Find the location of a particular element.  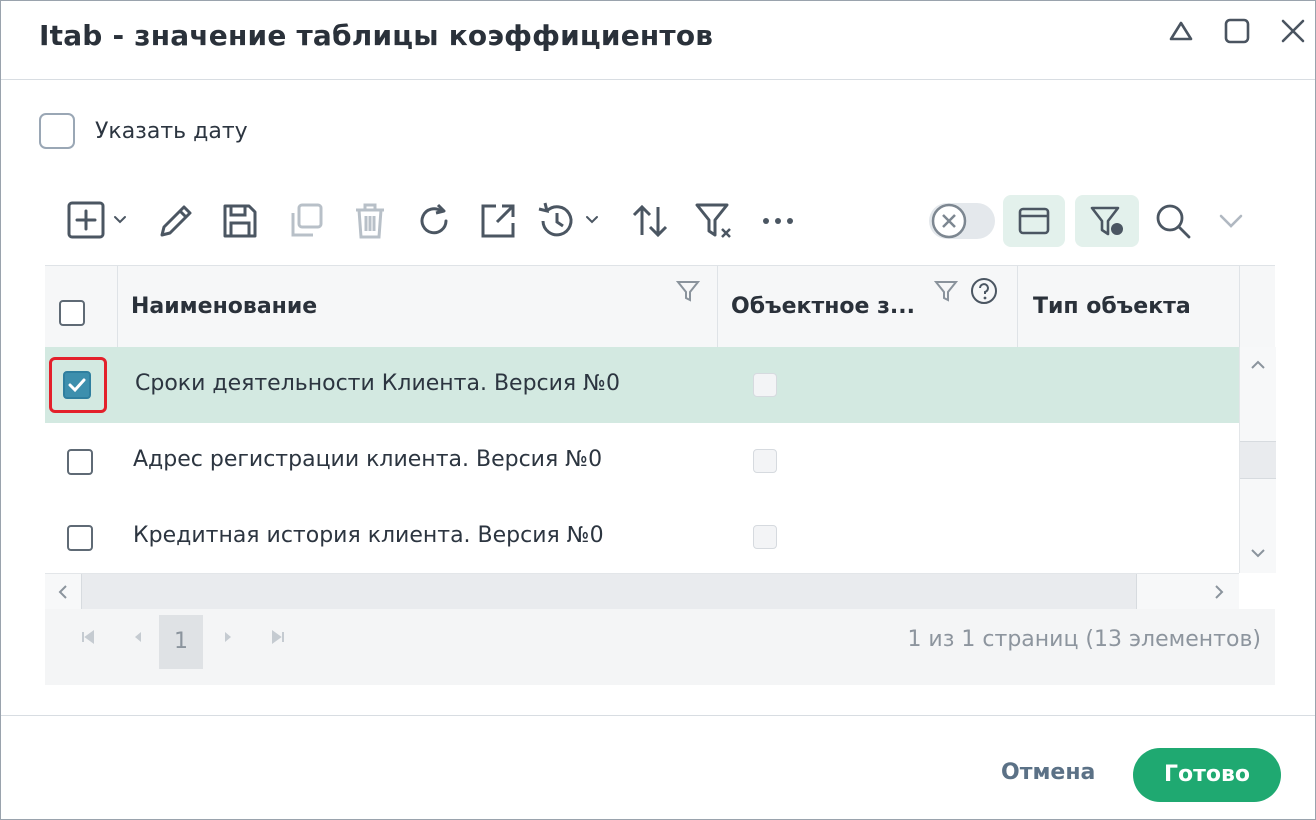

vertical-scroll-thumb is located at coordinates (1258, 460).